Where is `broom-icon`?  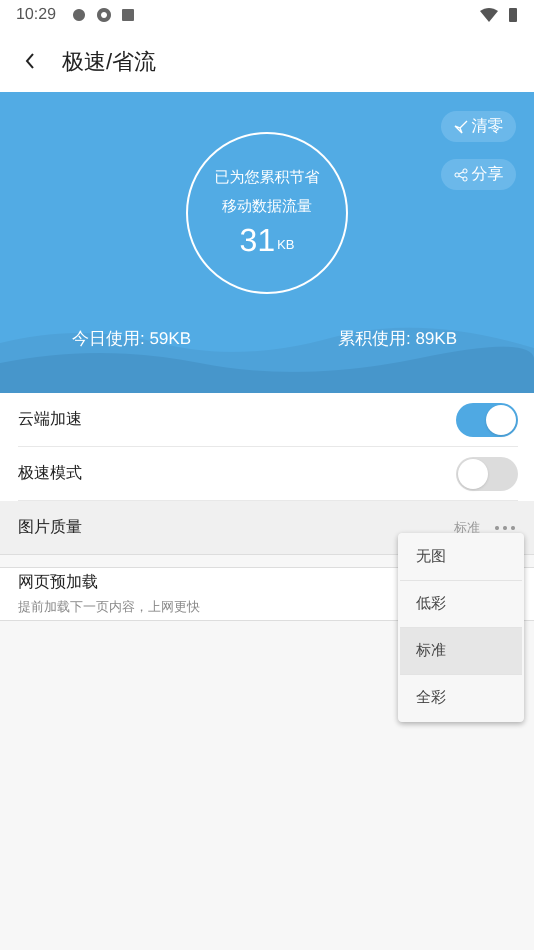
broom-icon is located at coordinates (461, 127).